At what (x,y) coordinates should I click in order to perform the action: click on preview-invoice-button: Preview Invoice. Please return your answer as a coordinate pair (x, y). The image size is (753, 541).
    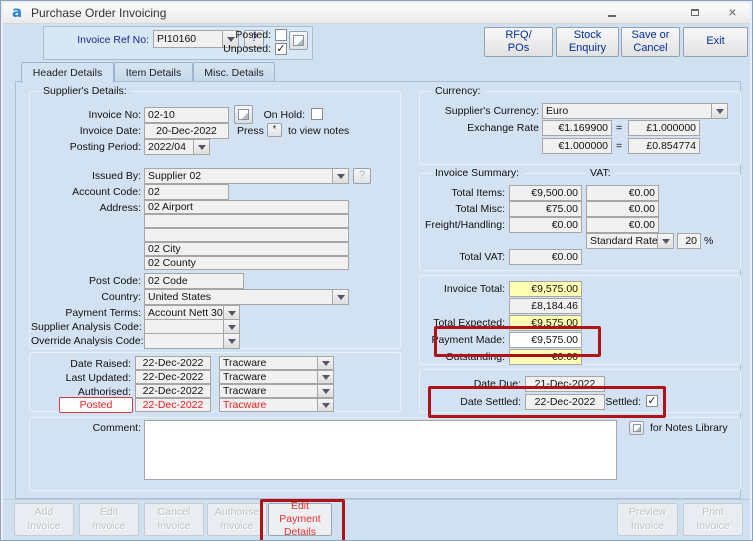
    Looking at the image, I should click on (647, 519).